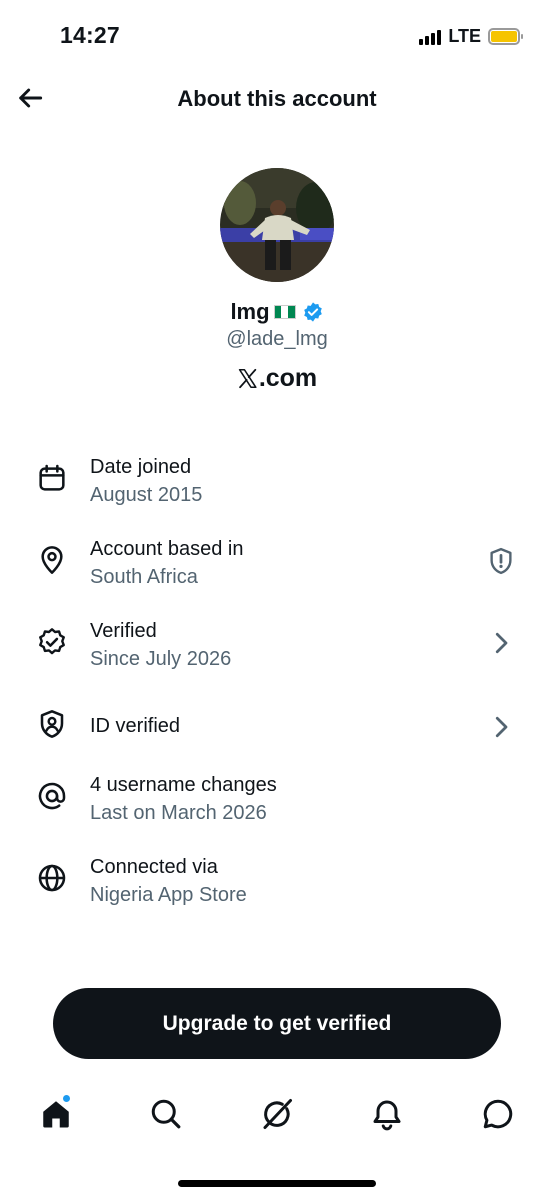  Describe the element at coordinates (277, 491) in the screenshot. I see `info-date-joined: Date joined August 2015` at that location.